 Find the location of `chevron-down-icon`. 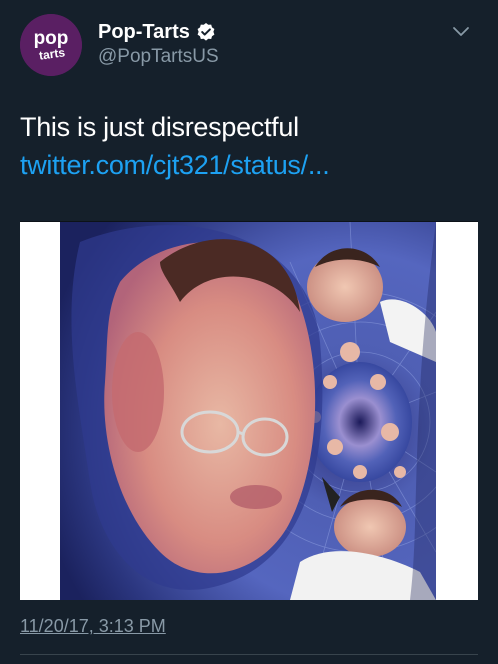

chevron-down-icon is located at coordinates (461, 31).